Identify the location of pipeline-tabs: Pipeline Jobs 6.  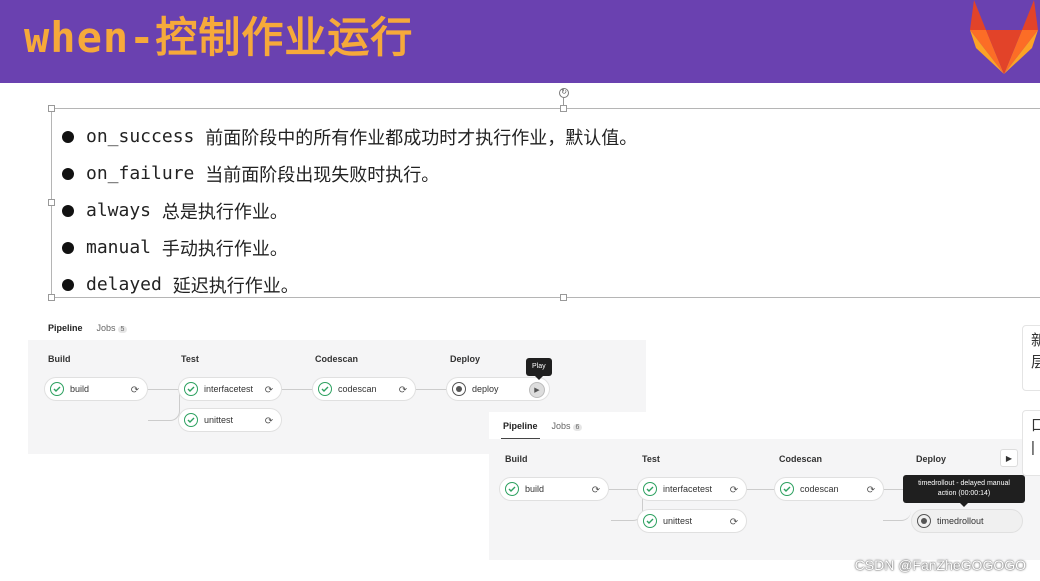
(547, 426).